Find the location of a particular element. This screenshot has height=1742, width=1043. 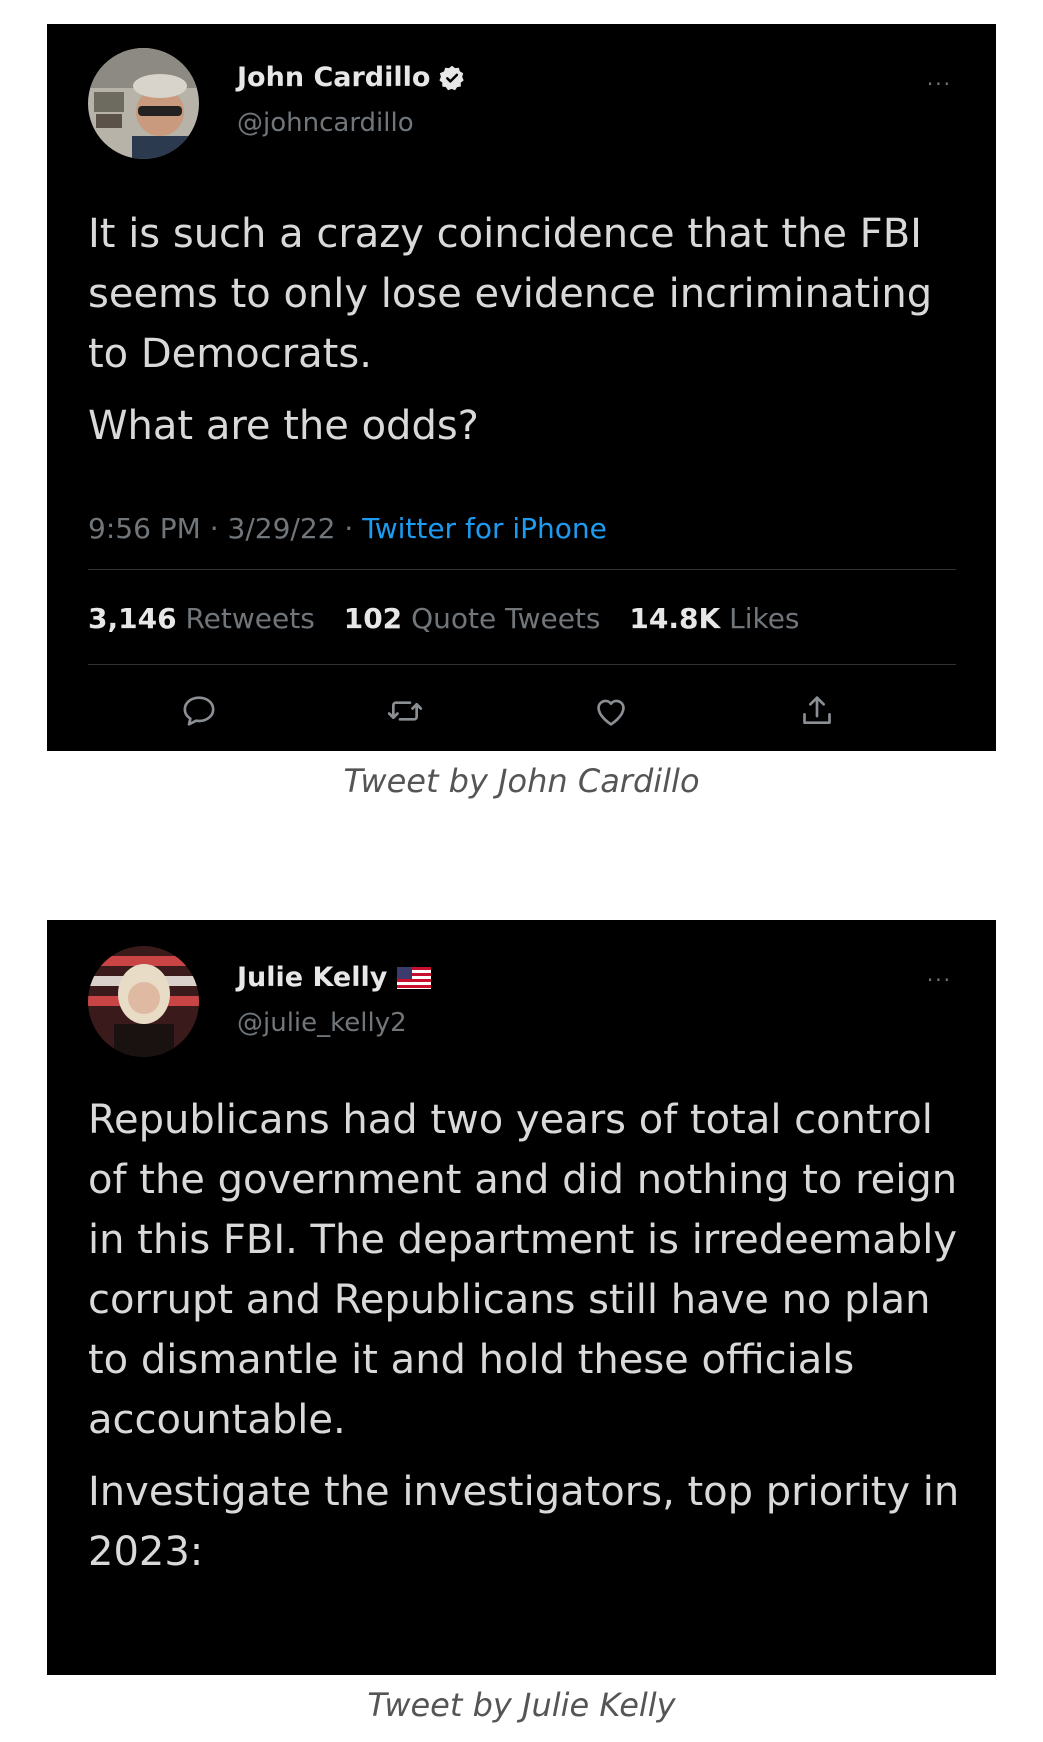

tweet-meta: 9:56 PM · 3/29/22 · Twitter for iPhone is located at coordinates (347, 528).